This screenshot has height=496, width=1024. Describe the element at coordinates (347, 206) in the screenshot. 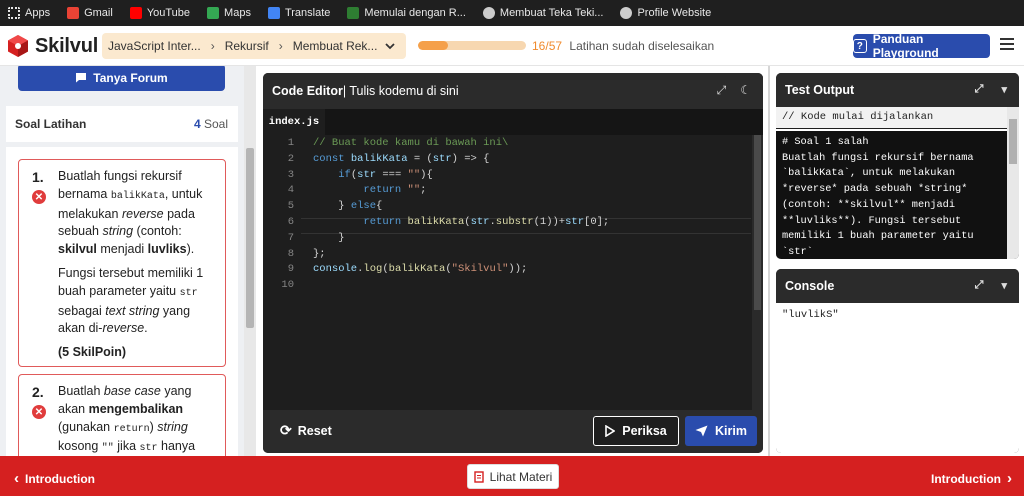

I see `code-line: } else{` at that location.